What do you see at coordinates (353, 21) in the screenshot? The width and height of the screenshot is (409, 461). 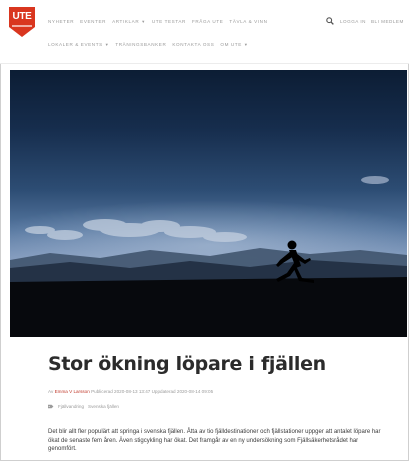 I see `login-link: Logga in` at bounding box center [353, 21].